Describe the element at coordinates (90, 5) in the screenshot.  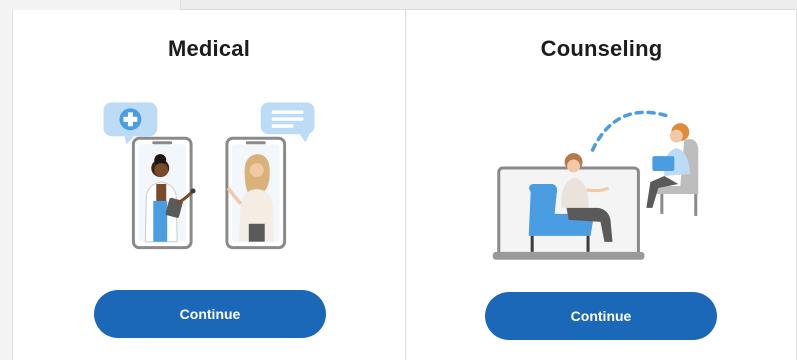
I see `tab-header-left` at that location.